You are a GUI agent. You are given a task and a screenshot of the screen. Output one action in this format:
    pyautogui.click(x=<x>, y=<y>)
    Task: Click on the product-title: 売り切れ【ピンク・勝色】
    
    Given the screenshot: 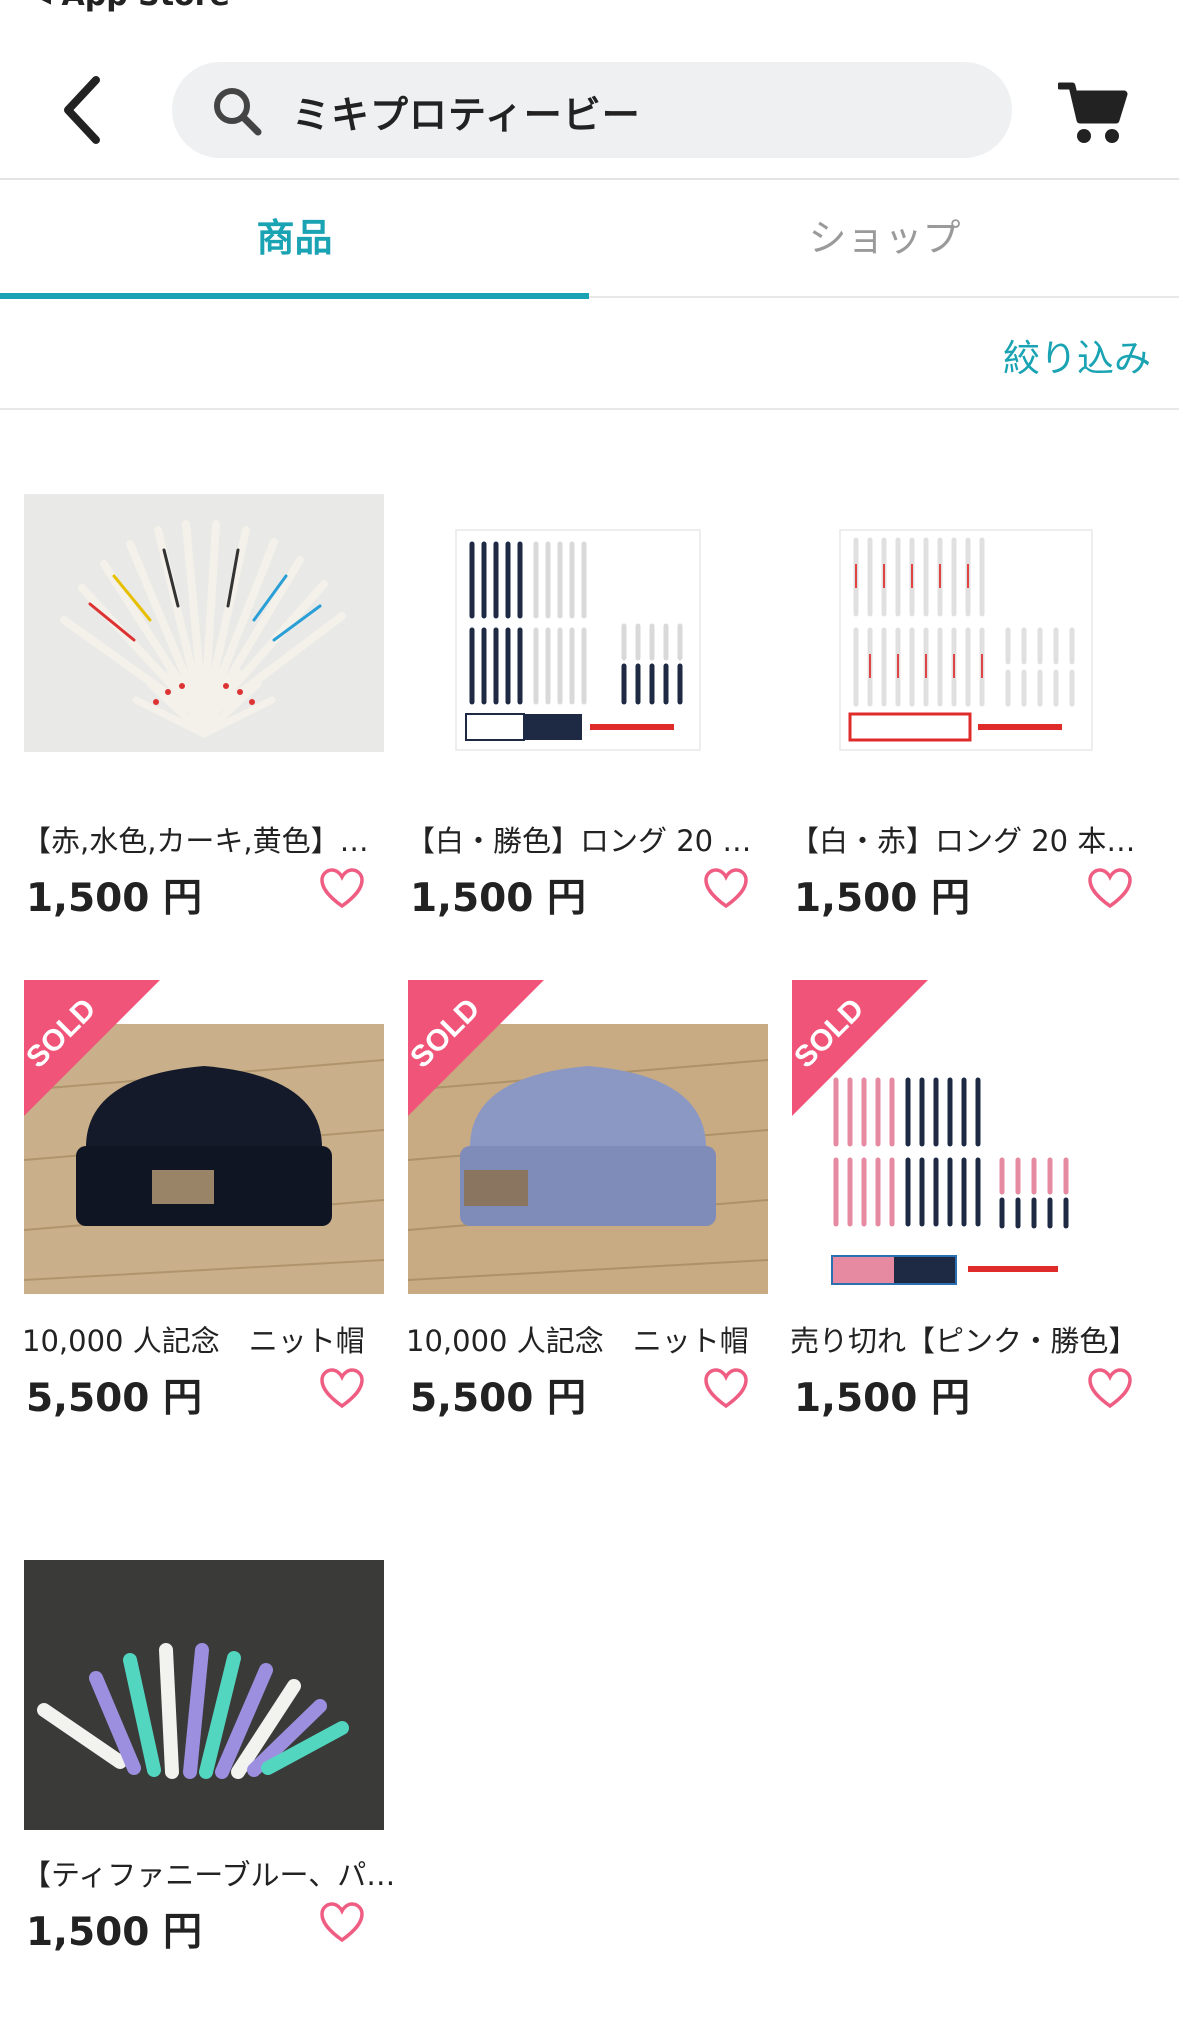 What is the action you would take?
    pyautogui.click(x=964, y=1341)
    